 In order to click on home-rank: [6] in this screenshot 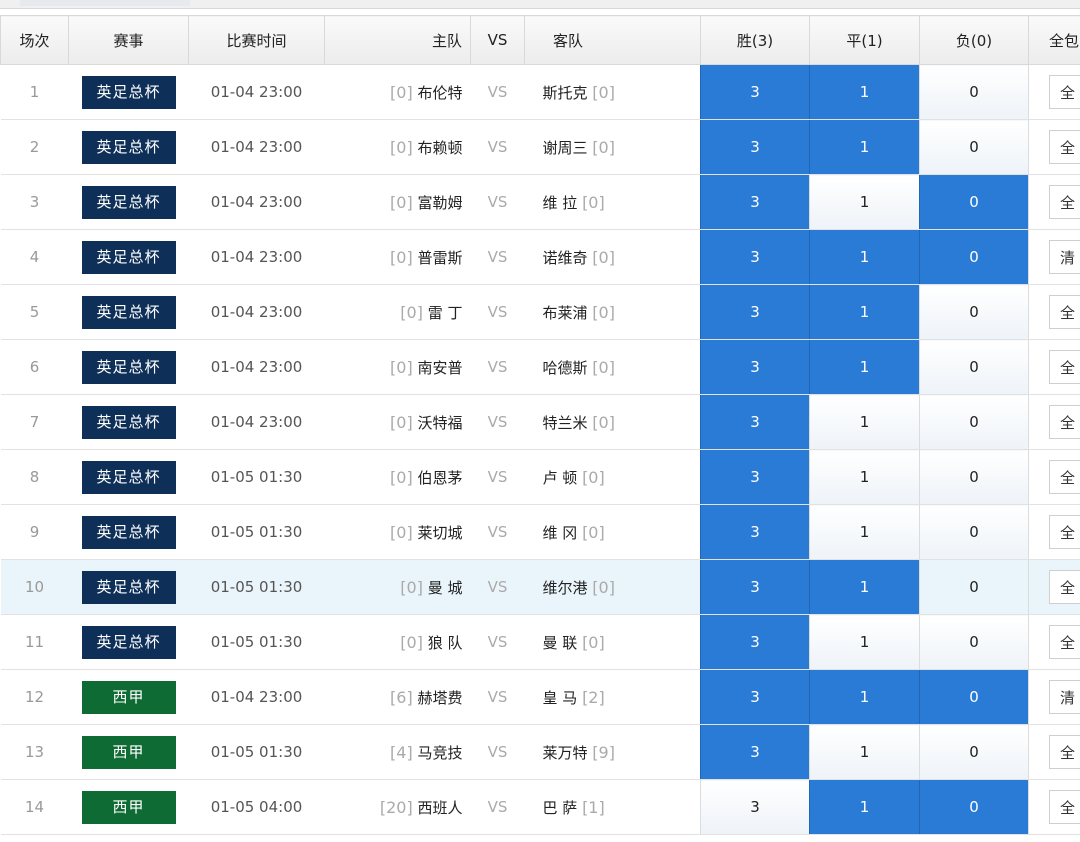, I will do `click(401, 697)`.